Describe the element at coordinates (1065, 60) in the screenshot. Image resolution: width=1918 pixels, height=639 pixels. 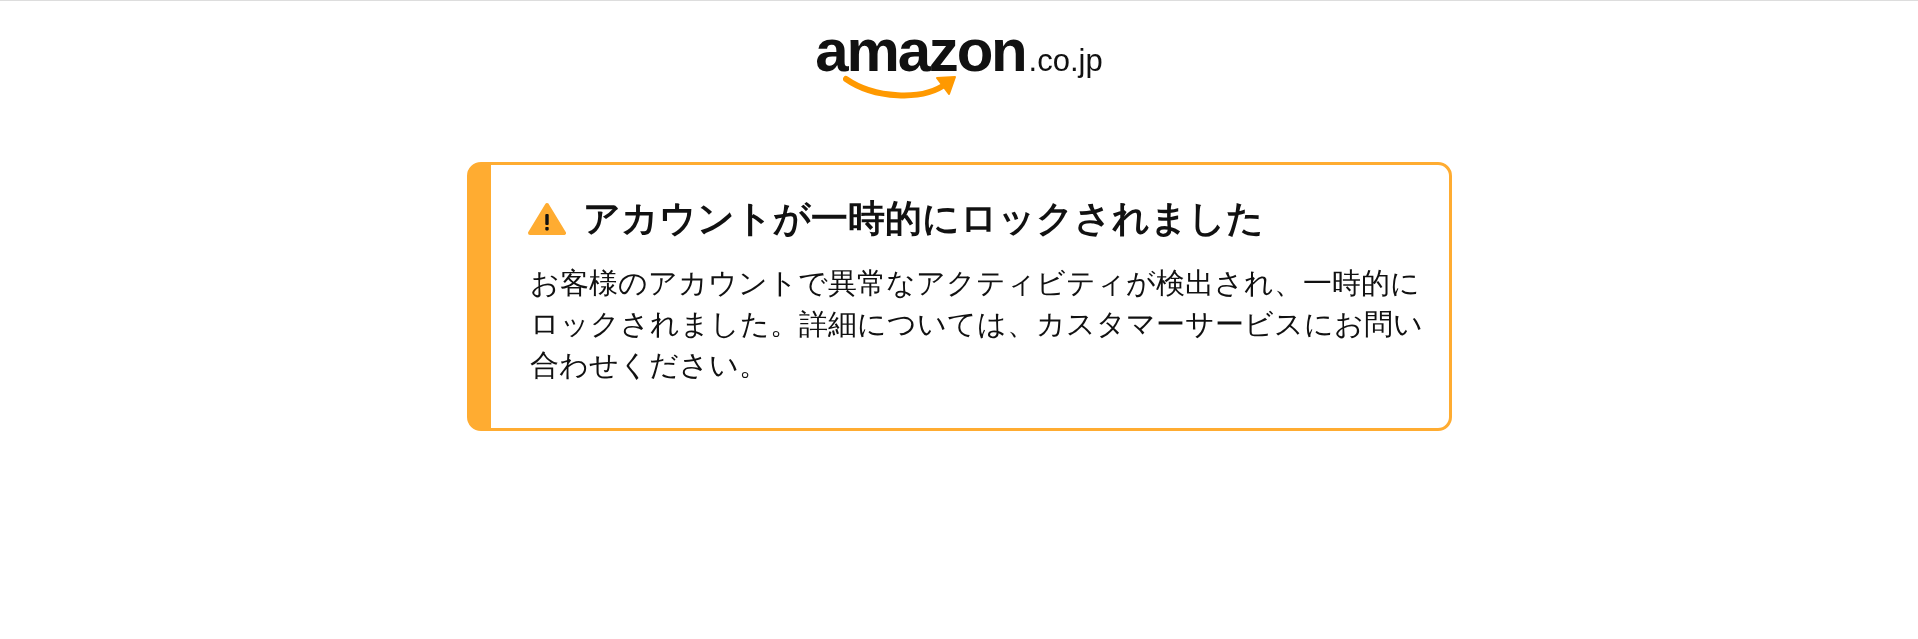
I see `logo-domain: .co.jp` at that location.